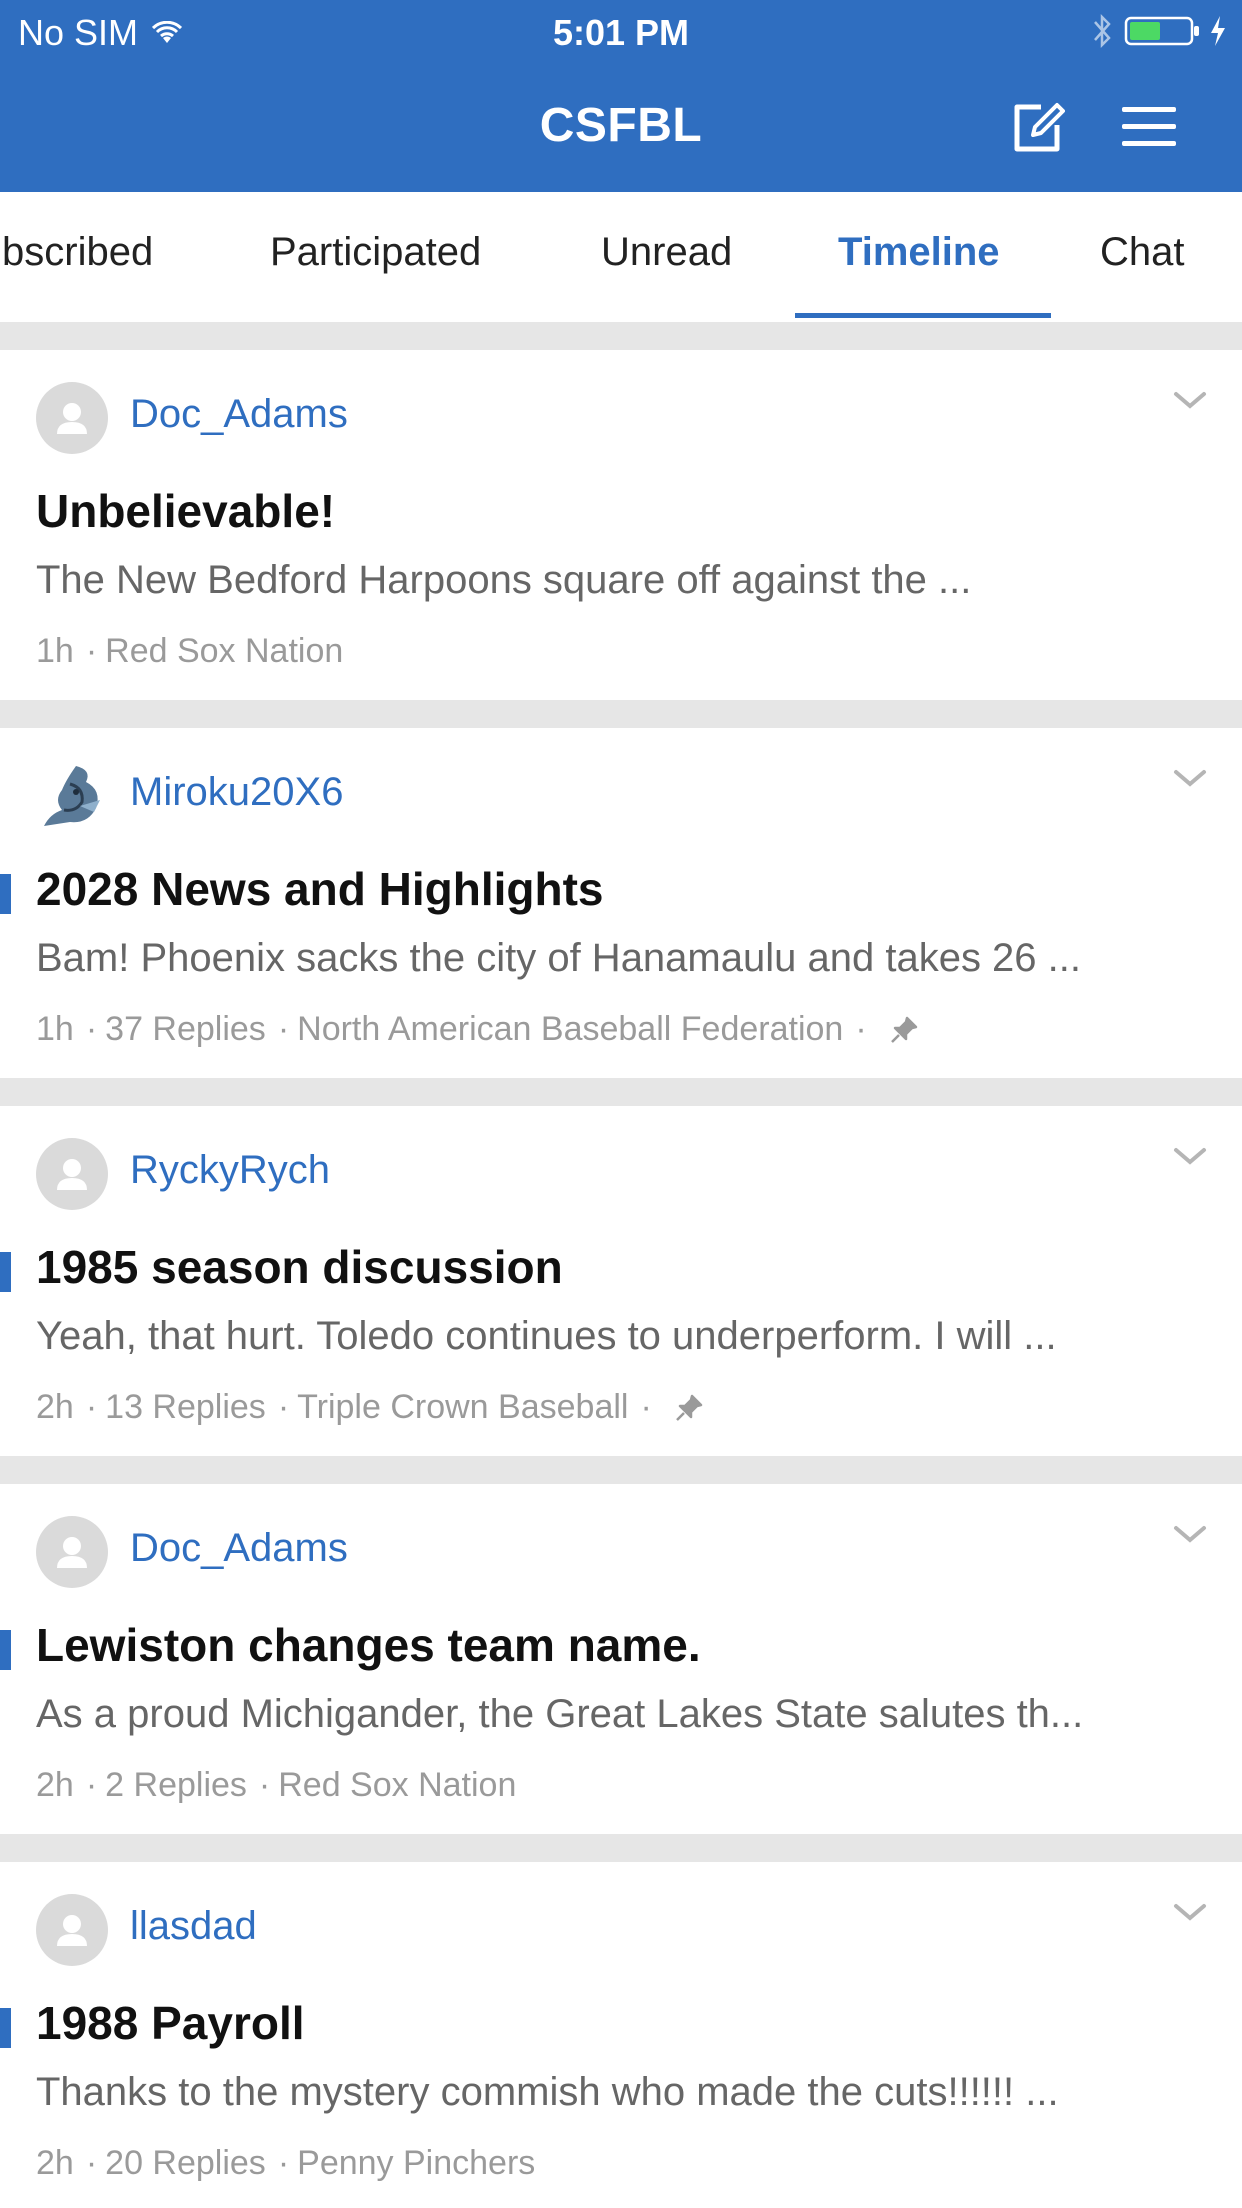 This screenshot has height=2208, width=1242. I want to click on post-meta: 1h · Red Sox Nation, so click(190, 651).